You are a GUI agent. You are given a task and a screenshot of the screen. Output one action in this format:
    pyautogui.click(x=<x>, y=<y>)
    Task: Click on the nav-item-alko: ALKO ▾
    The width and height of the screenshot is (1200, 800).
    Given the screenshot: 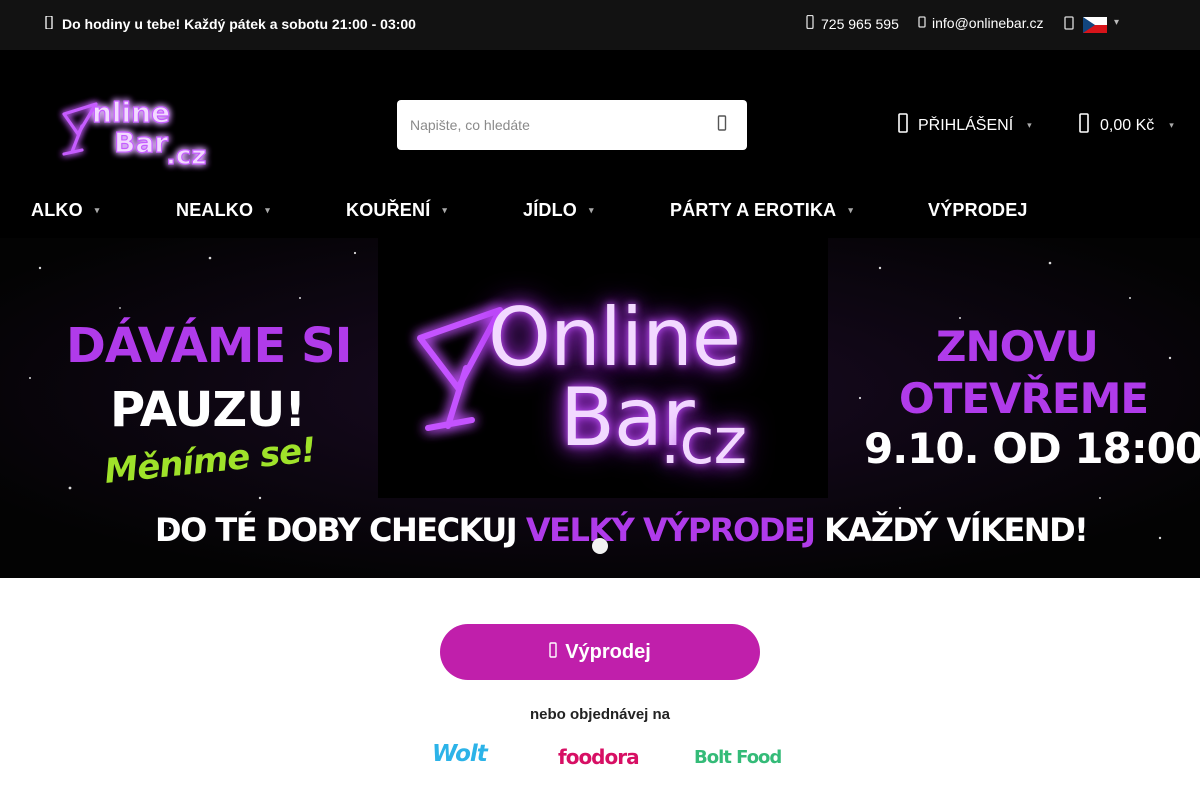 What is the action you would take?
    pyautogui.click(x=65, y=210)
    